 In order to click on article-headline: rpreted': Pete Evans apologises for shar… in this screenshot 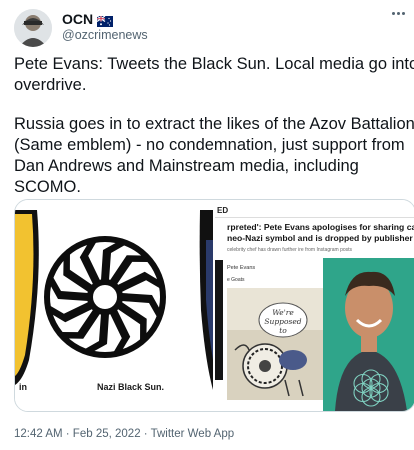, I will do `click(320, 233)`.